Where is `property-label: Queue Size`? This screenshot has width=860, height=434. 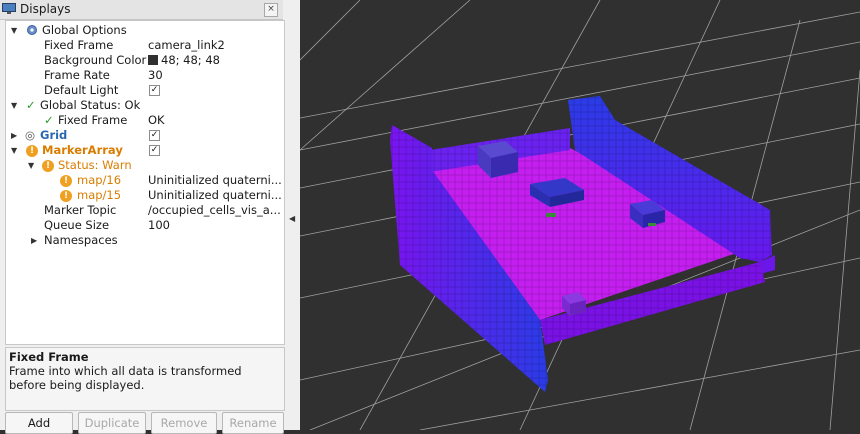
property-label: Queue Size is located at coordinates (77, 225).